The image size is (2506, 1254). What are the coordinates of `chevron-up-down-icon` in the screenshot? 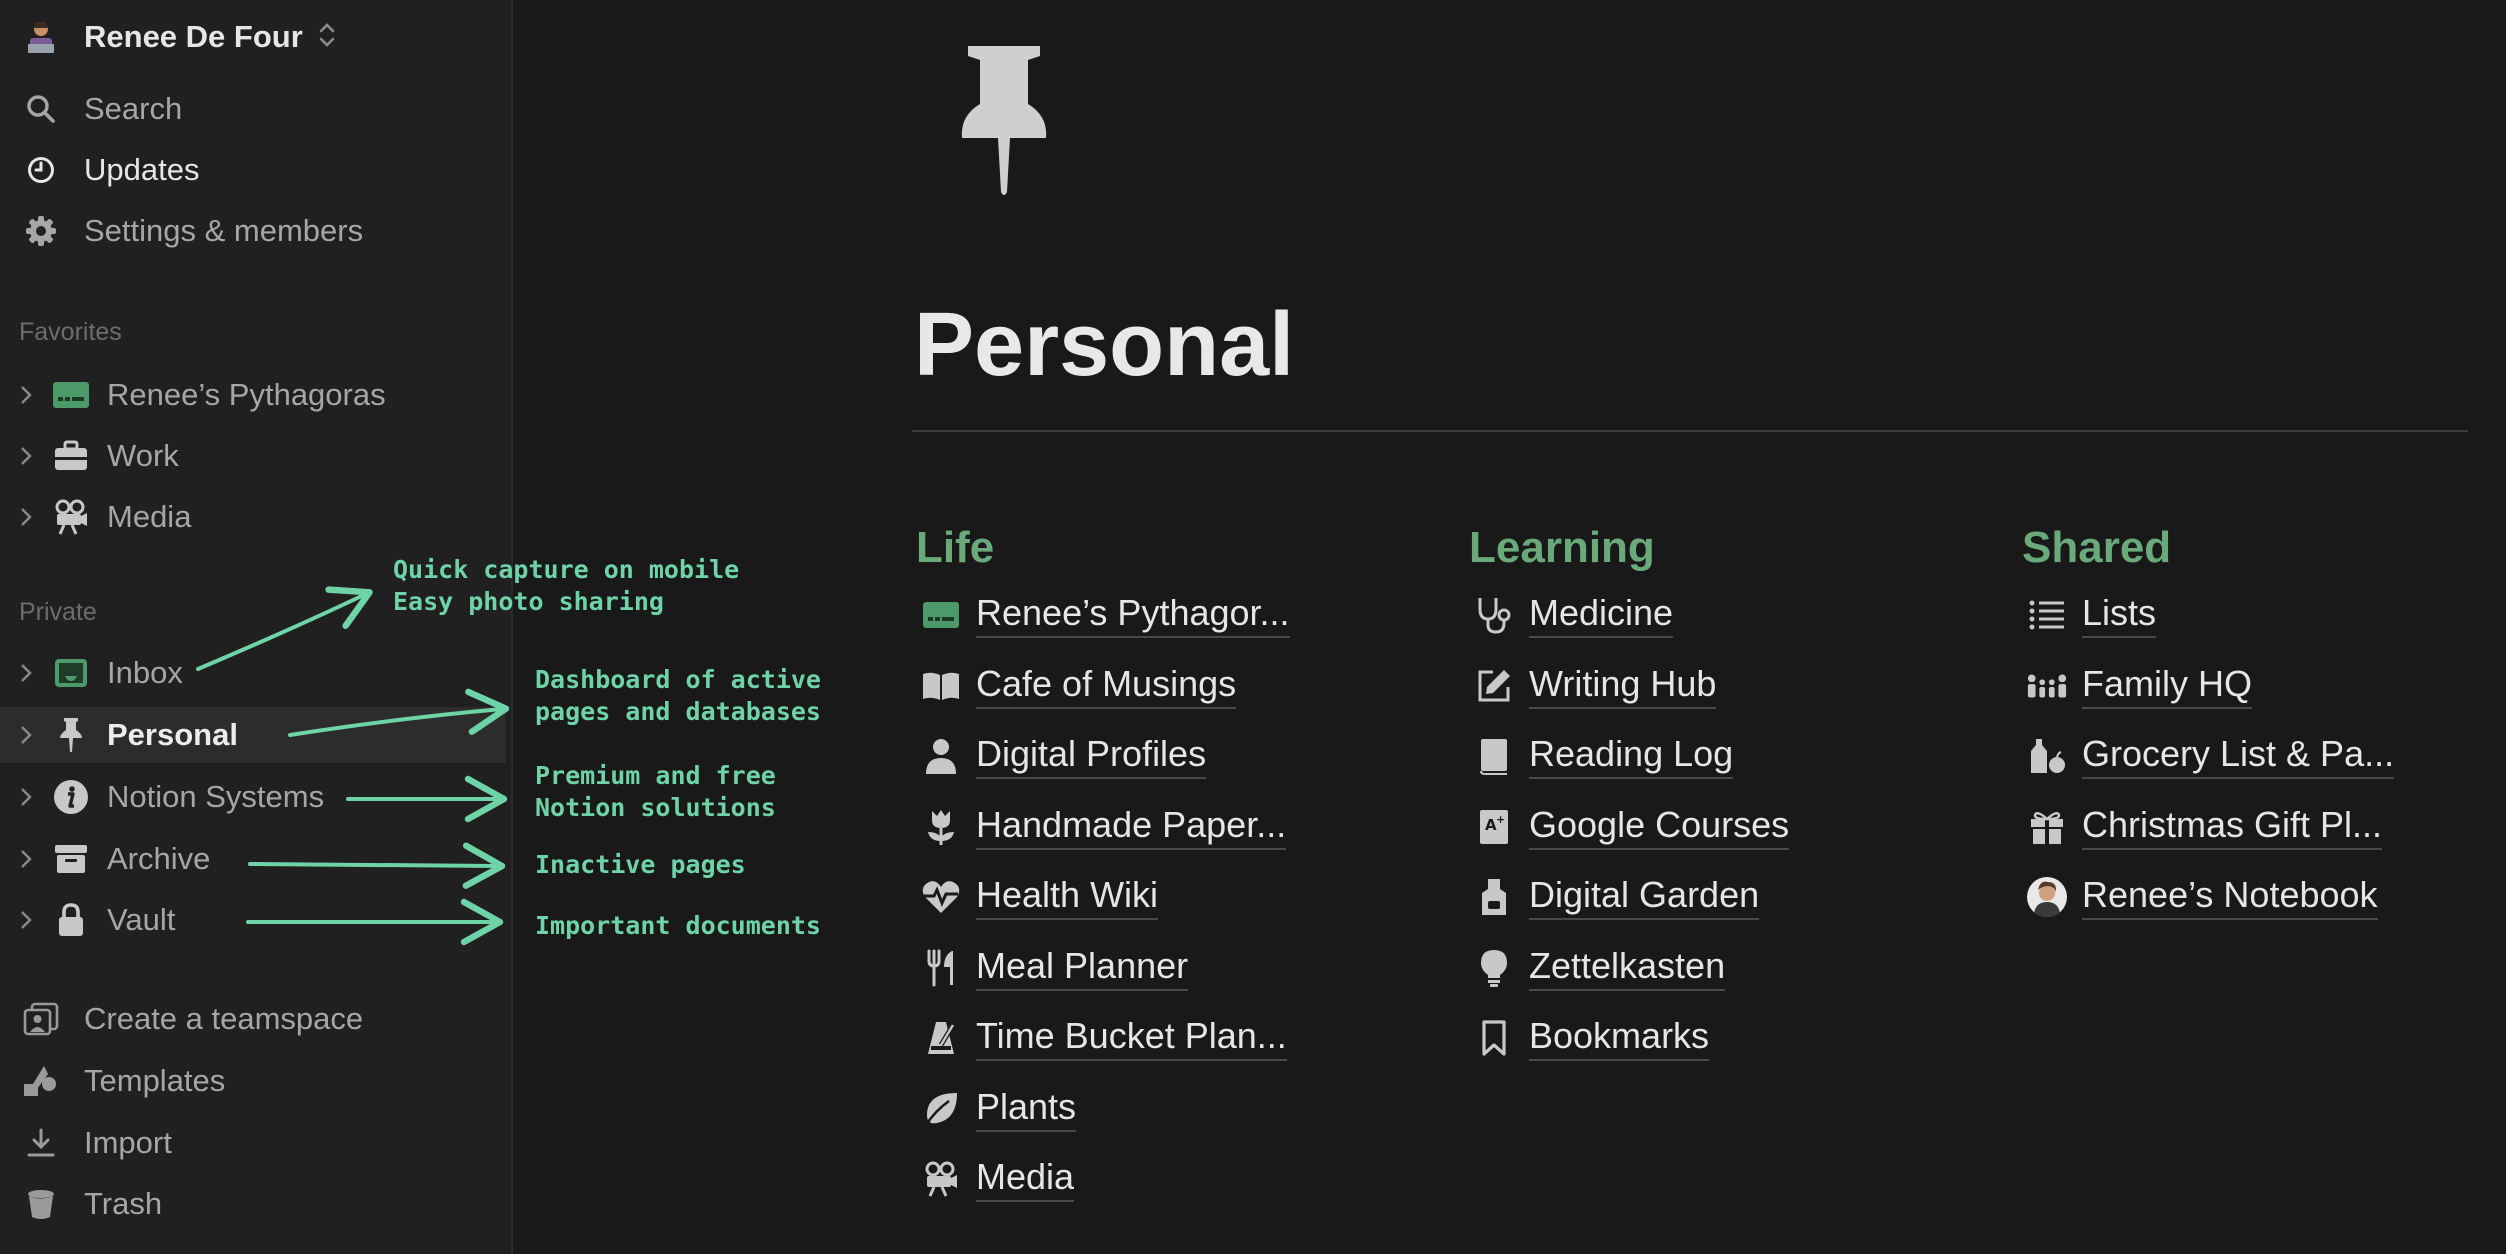 It's located at (328, 37).